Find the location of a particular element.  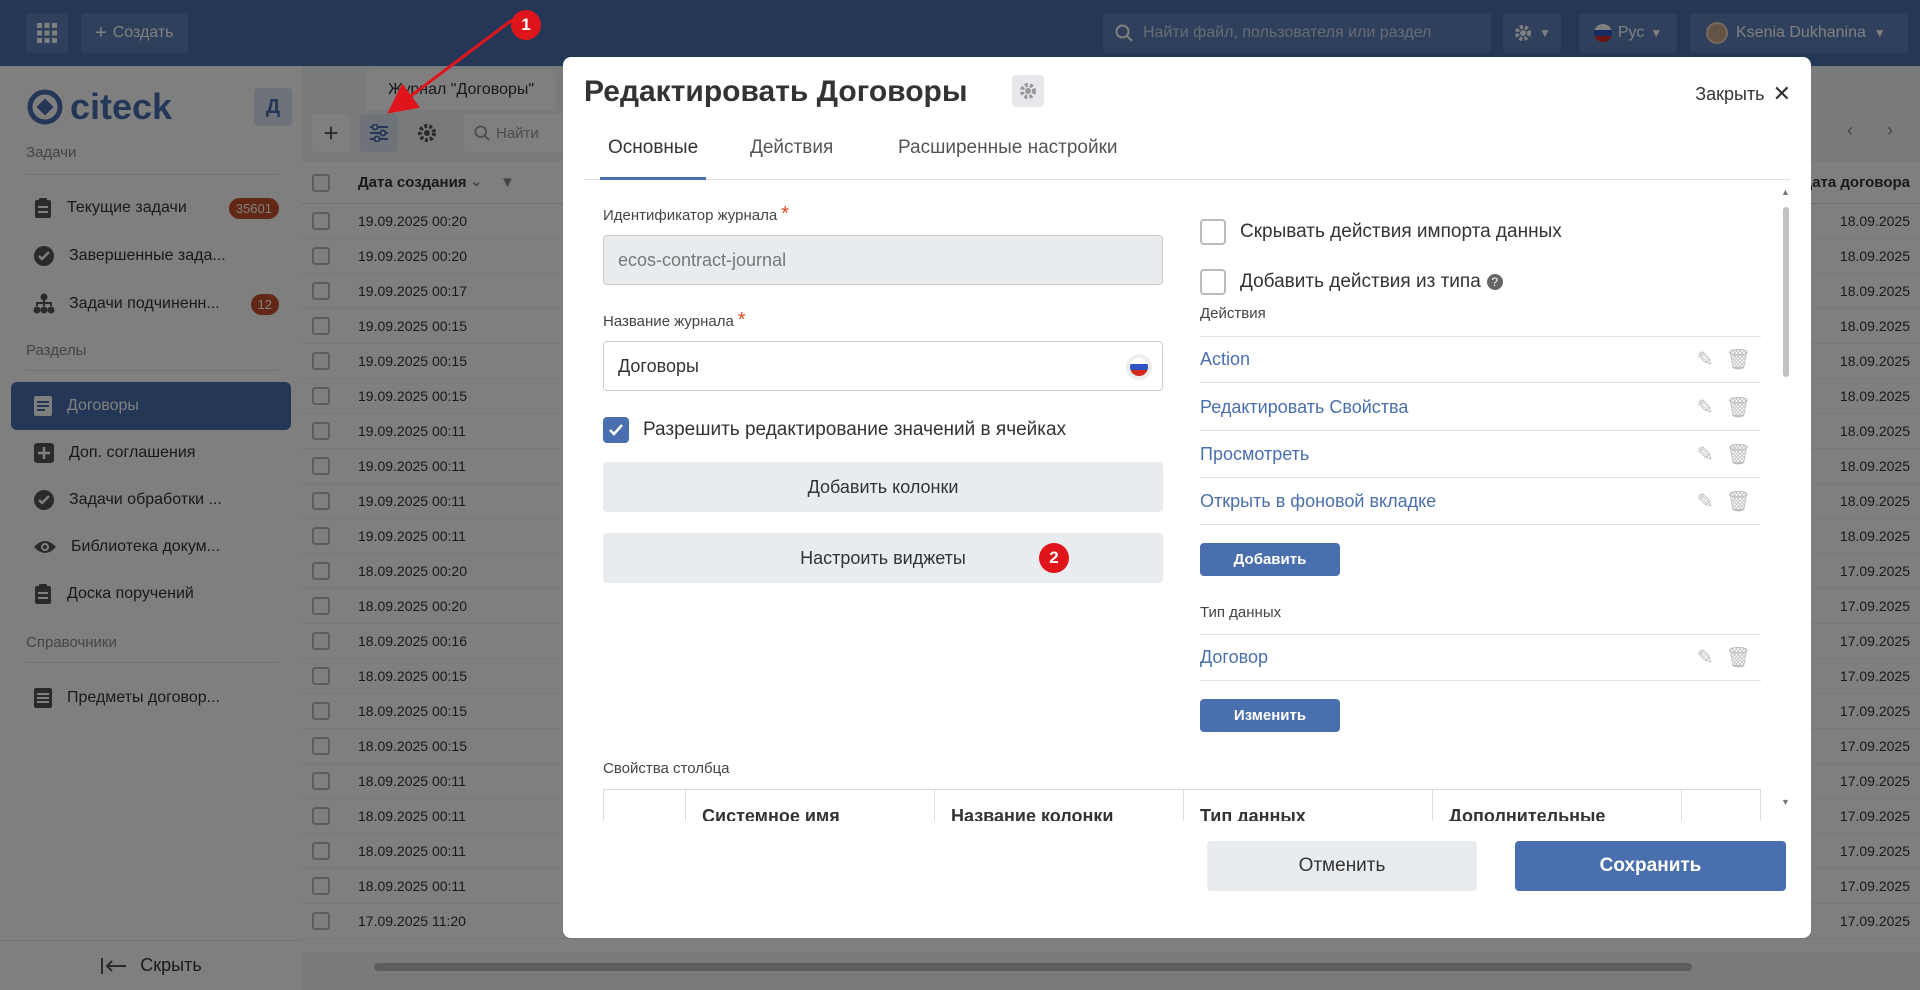

column-header-data-type: Тип данных is located at coordinates (1308, 805).